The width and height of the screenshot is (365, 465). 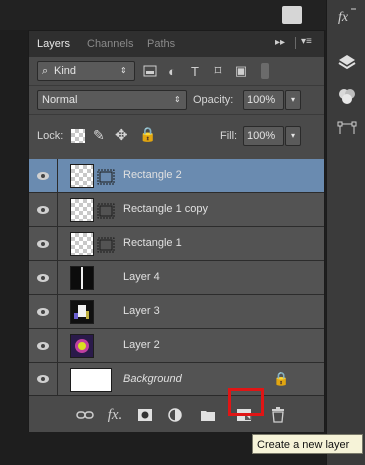 I want to click on filter-kind-select: ⌕ Kind ⇕, so click(x=86, y=71).